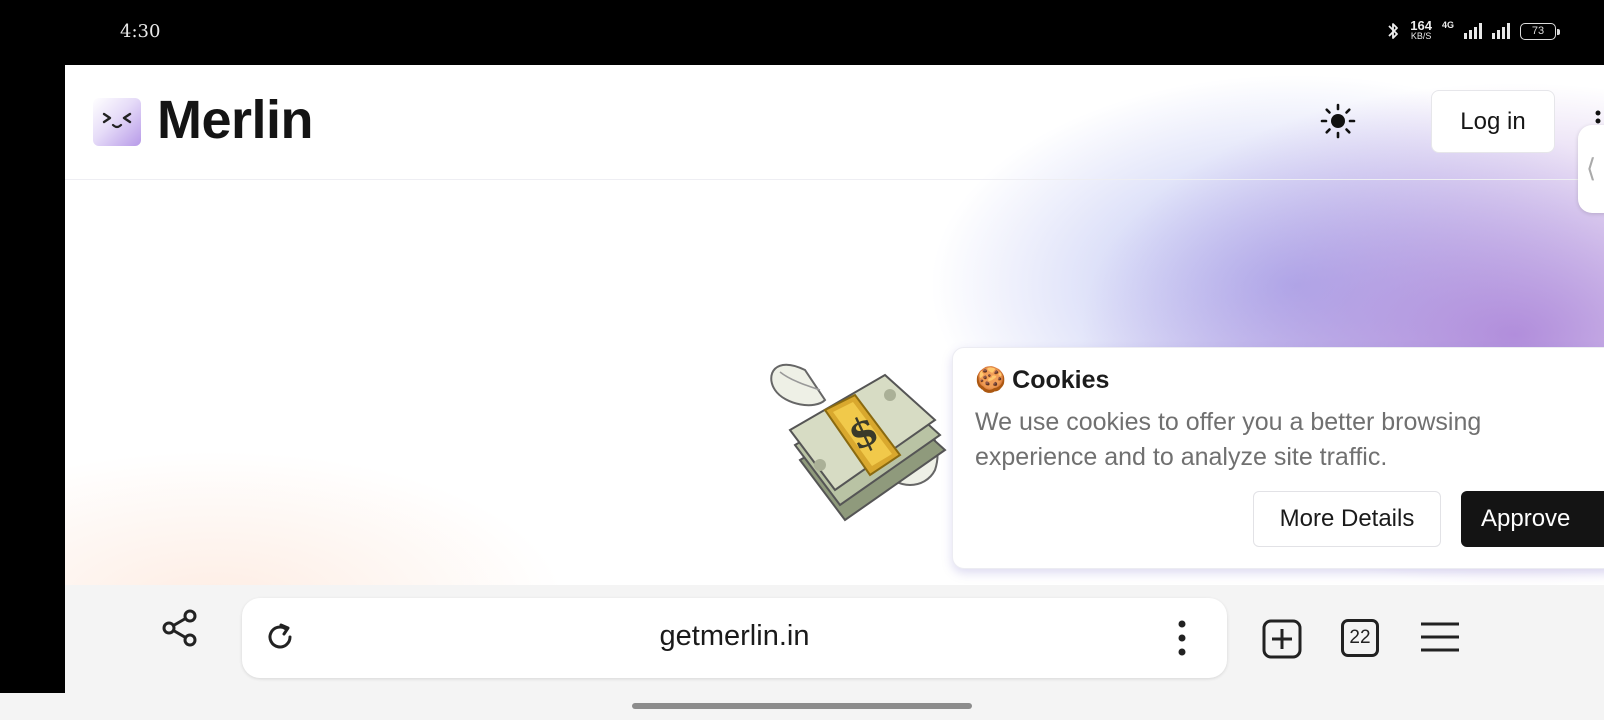 The width and height of the screenshot is (1604, 720). What do you see at coordinates (235, 120) in the screenshot?
I see `brand-name: Merlin` at bounding box center [235, 120].